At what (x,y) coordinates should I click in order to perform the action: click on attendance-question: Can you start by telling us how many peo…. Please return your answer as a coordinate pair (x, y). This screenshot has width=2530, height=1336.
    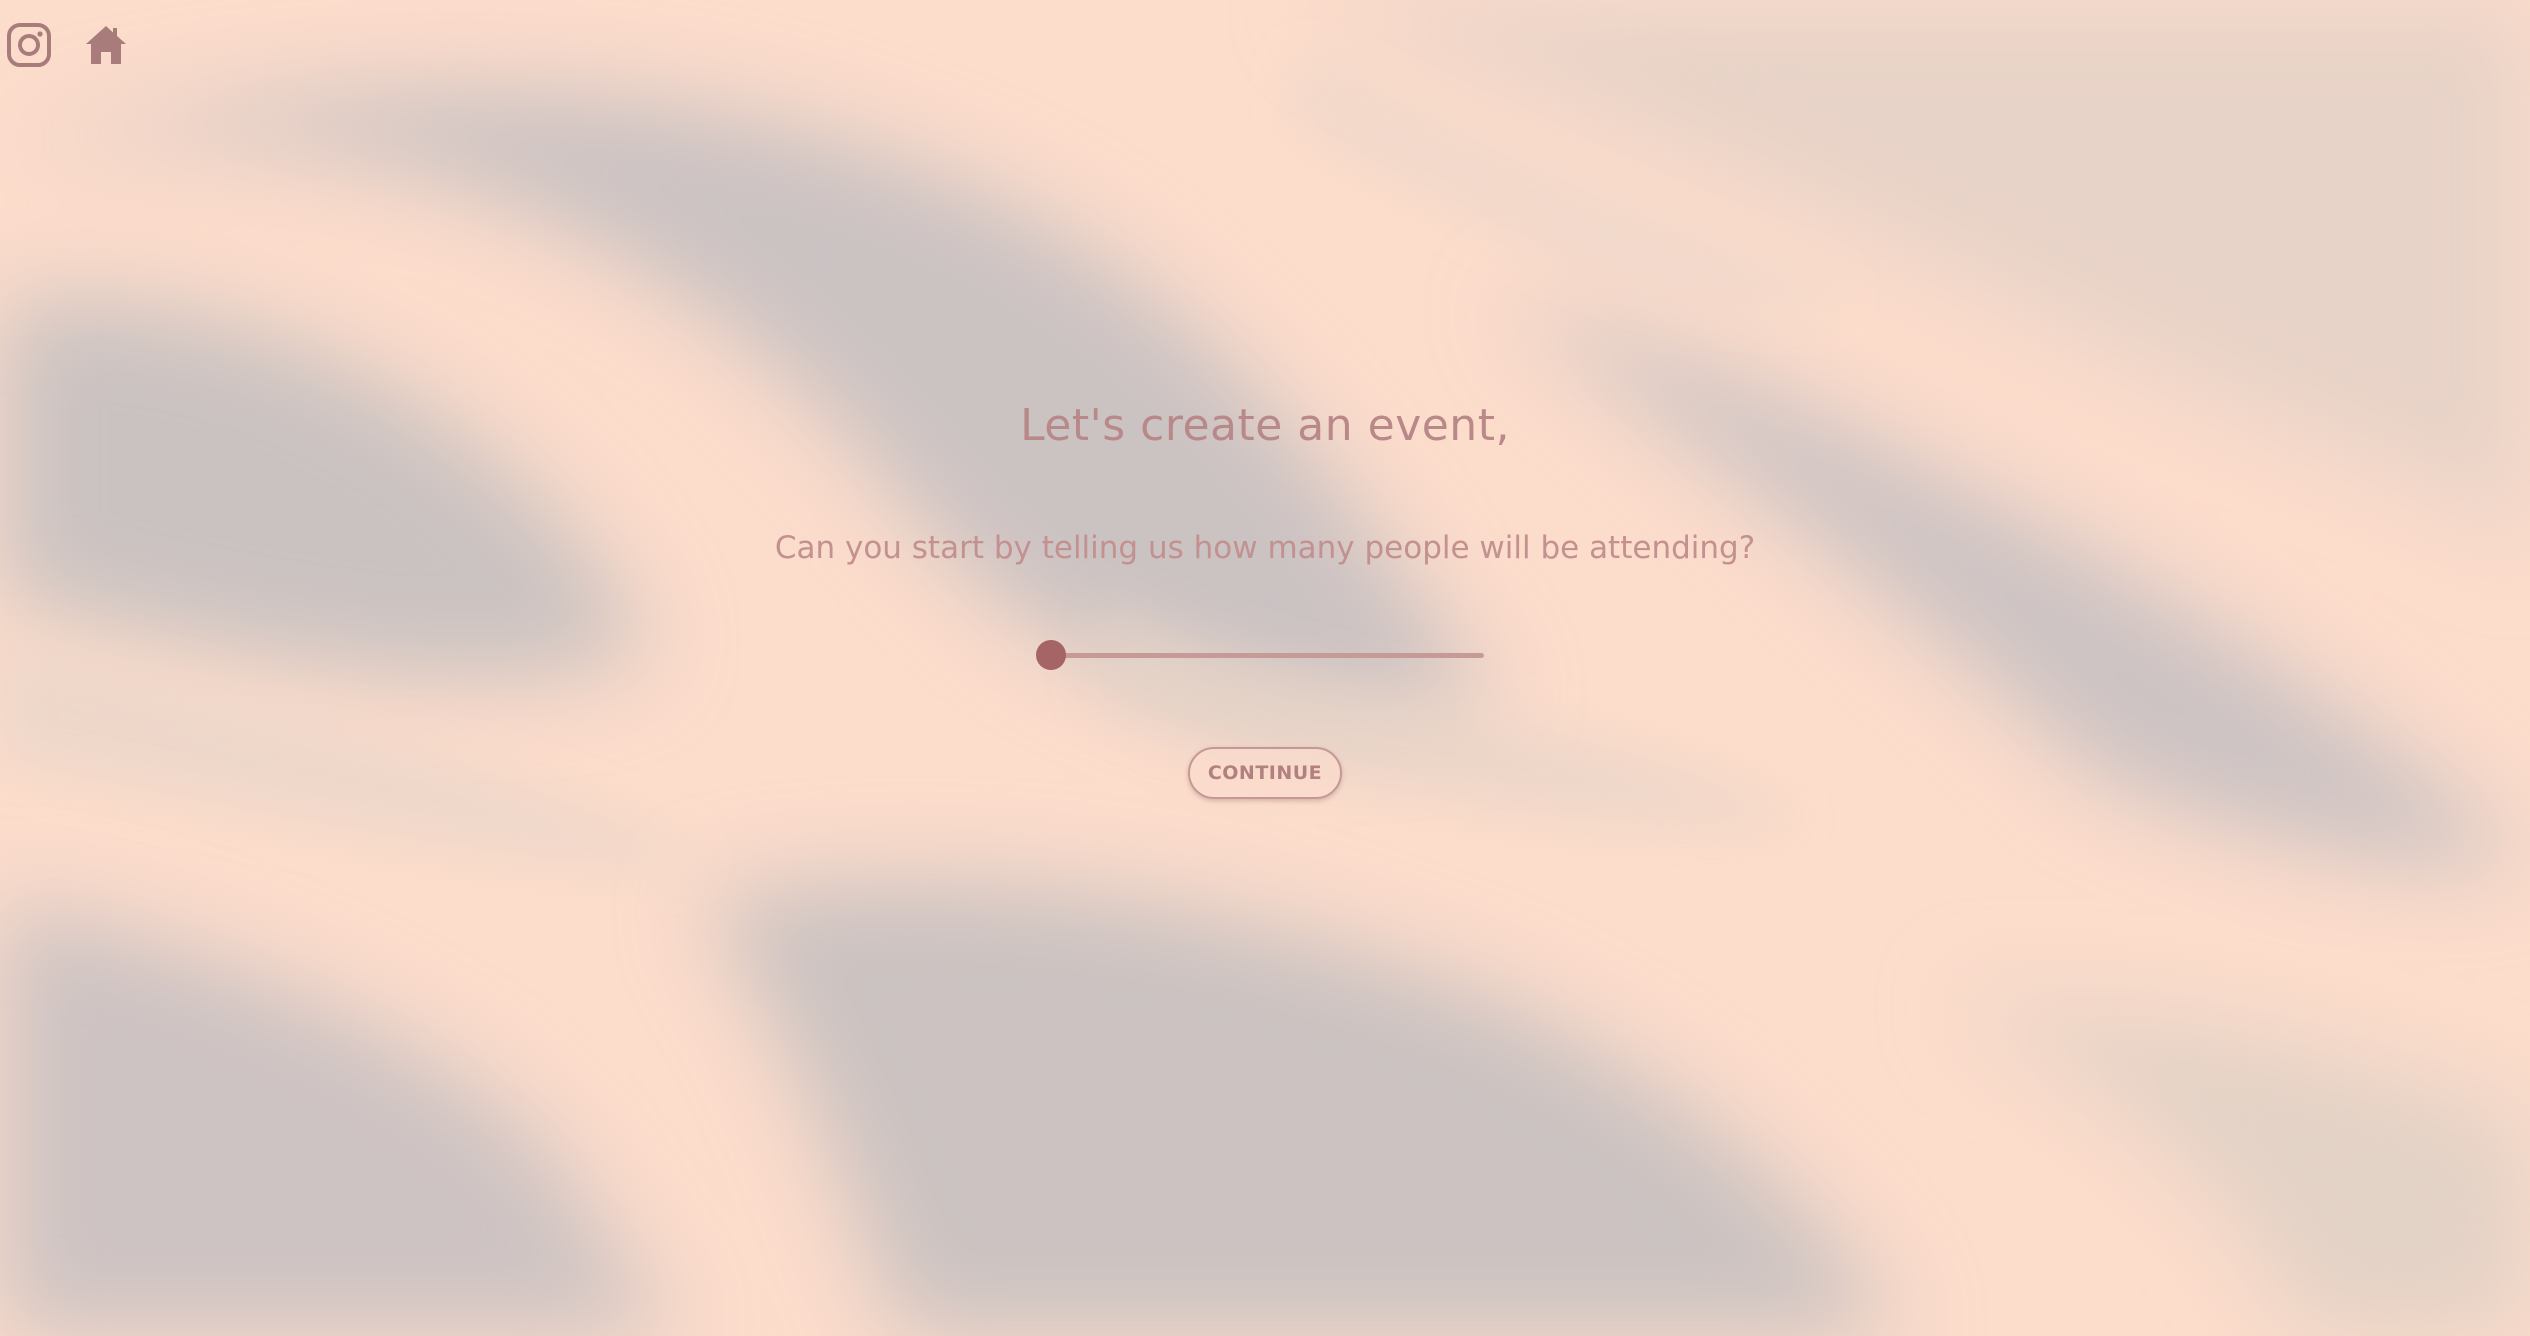
    Looking at the image, I should click on (1265, 548).